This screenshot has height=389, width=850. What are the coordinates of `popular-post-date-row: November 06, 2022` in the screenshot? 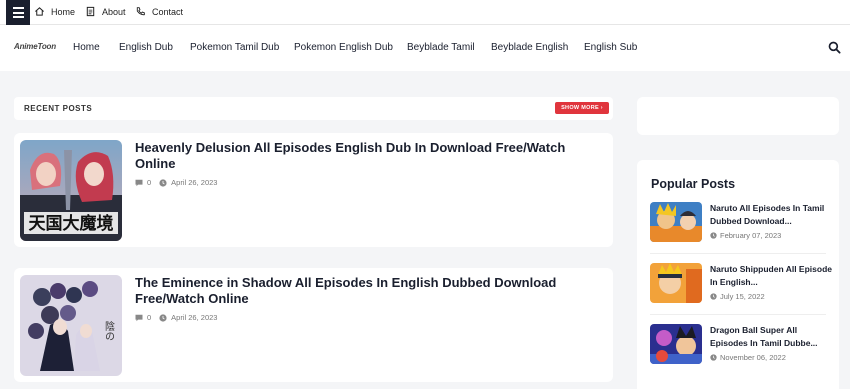 It's located at (748, 357).